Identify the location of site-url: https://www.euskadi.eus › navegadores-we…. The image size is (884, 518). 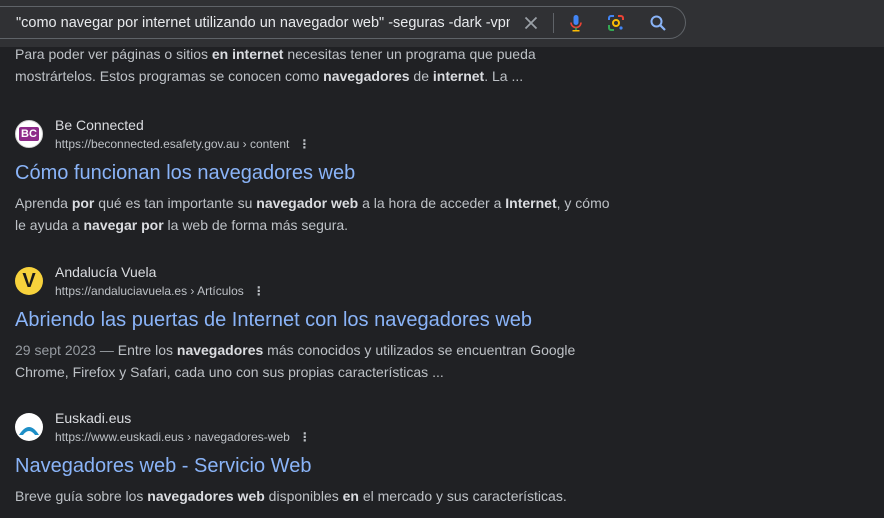
(183, 437).